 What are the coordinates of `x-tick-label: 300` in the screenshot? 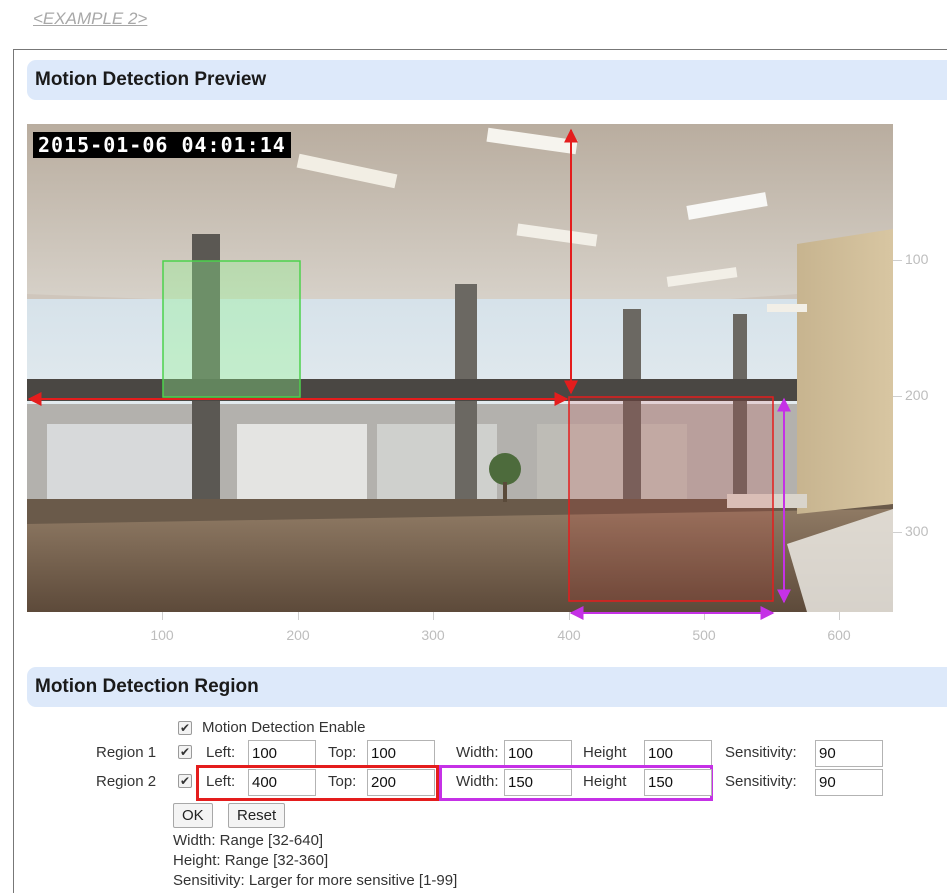 It's located at (433, 635).